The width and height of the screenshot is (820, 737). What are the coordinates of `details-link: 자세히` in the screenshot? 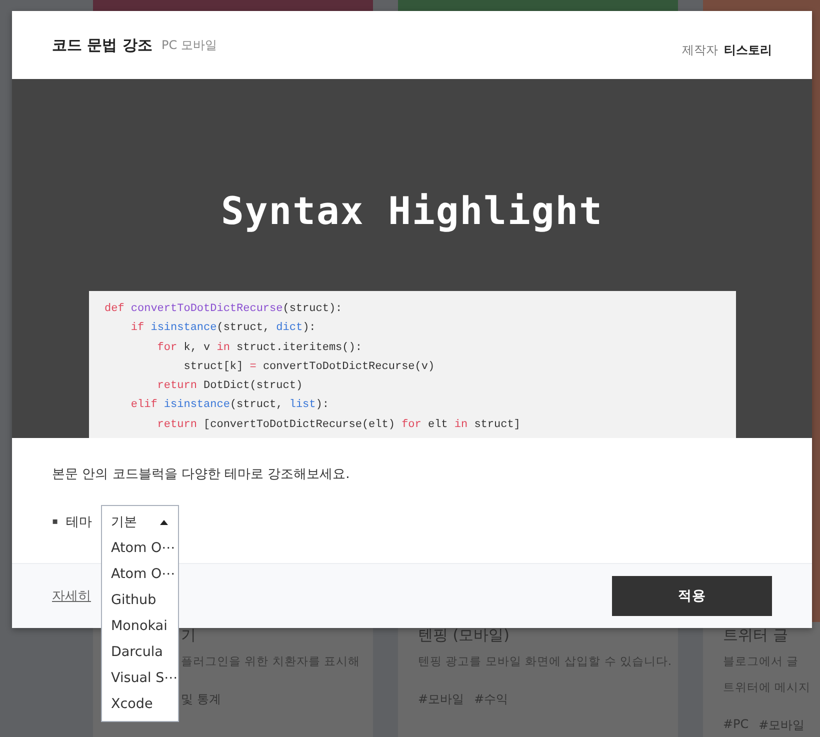 It's located at (71, 596).